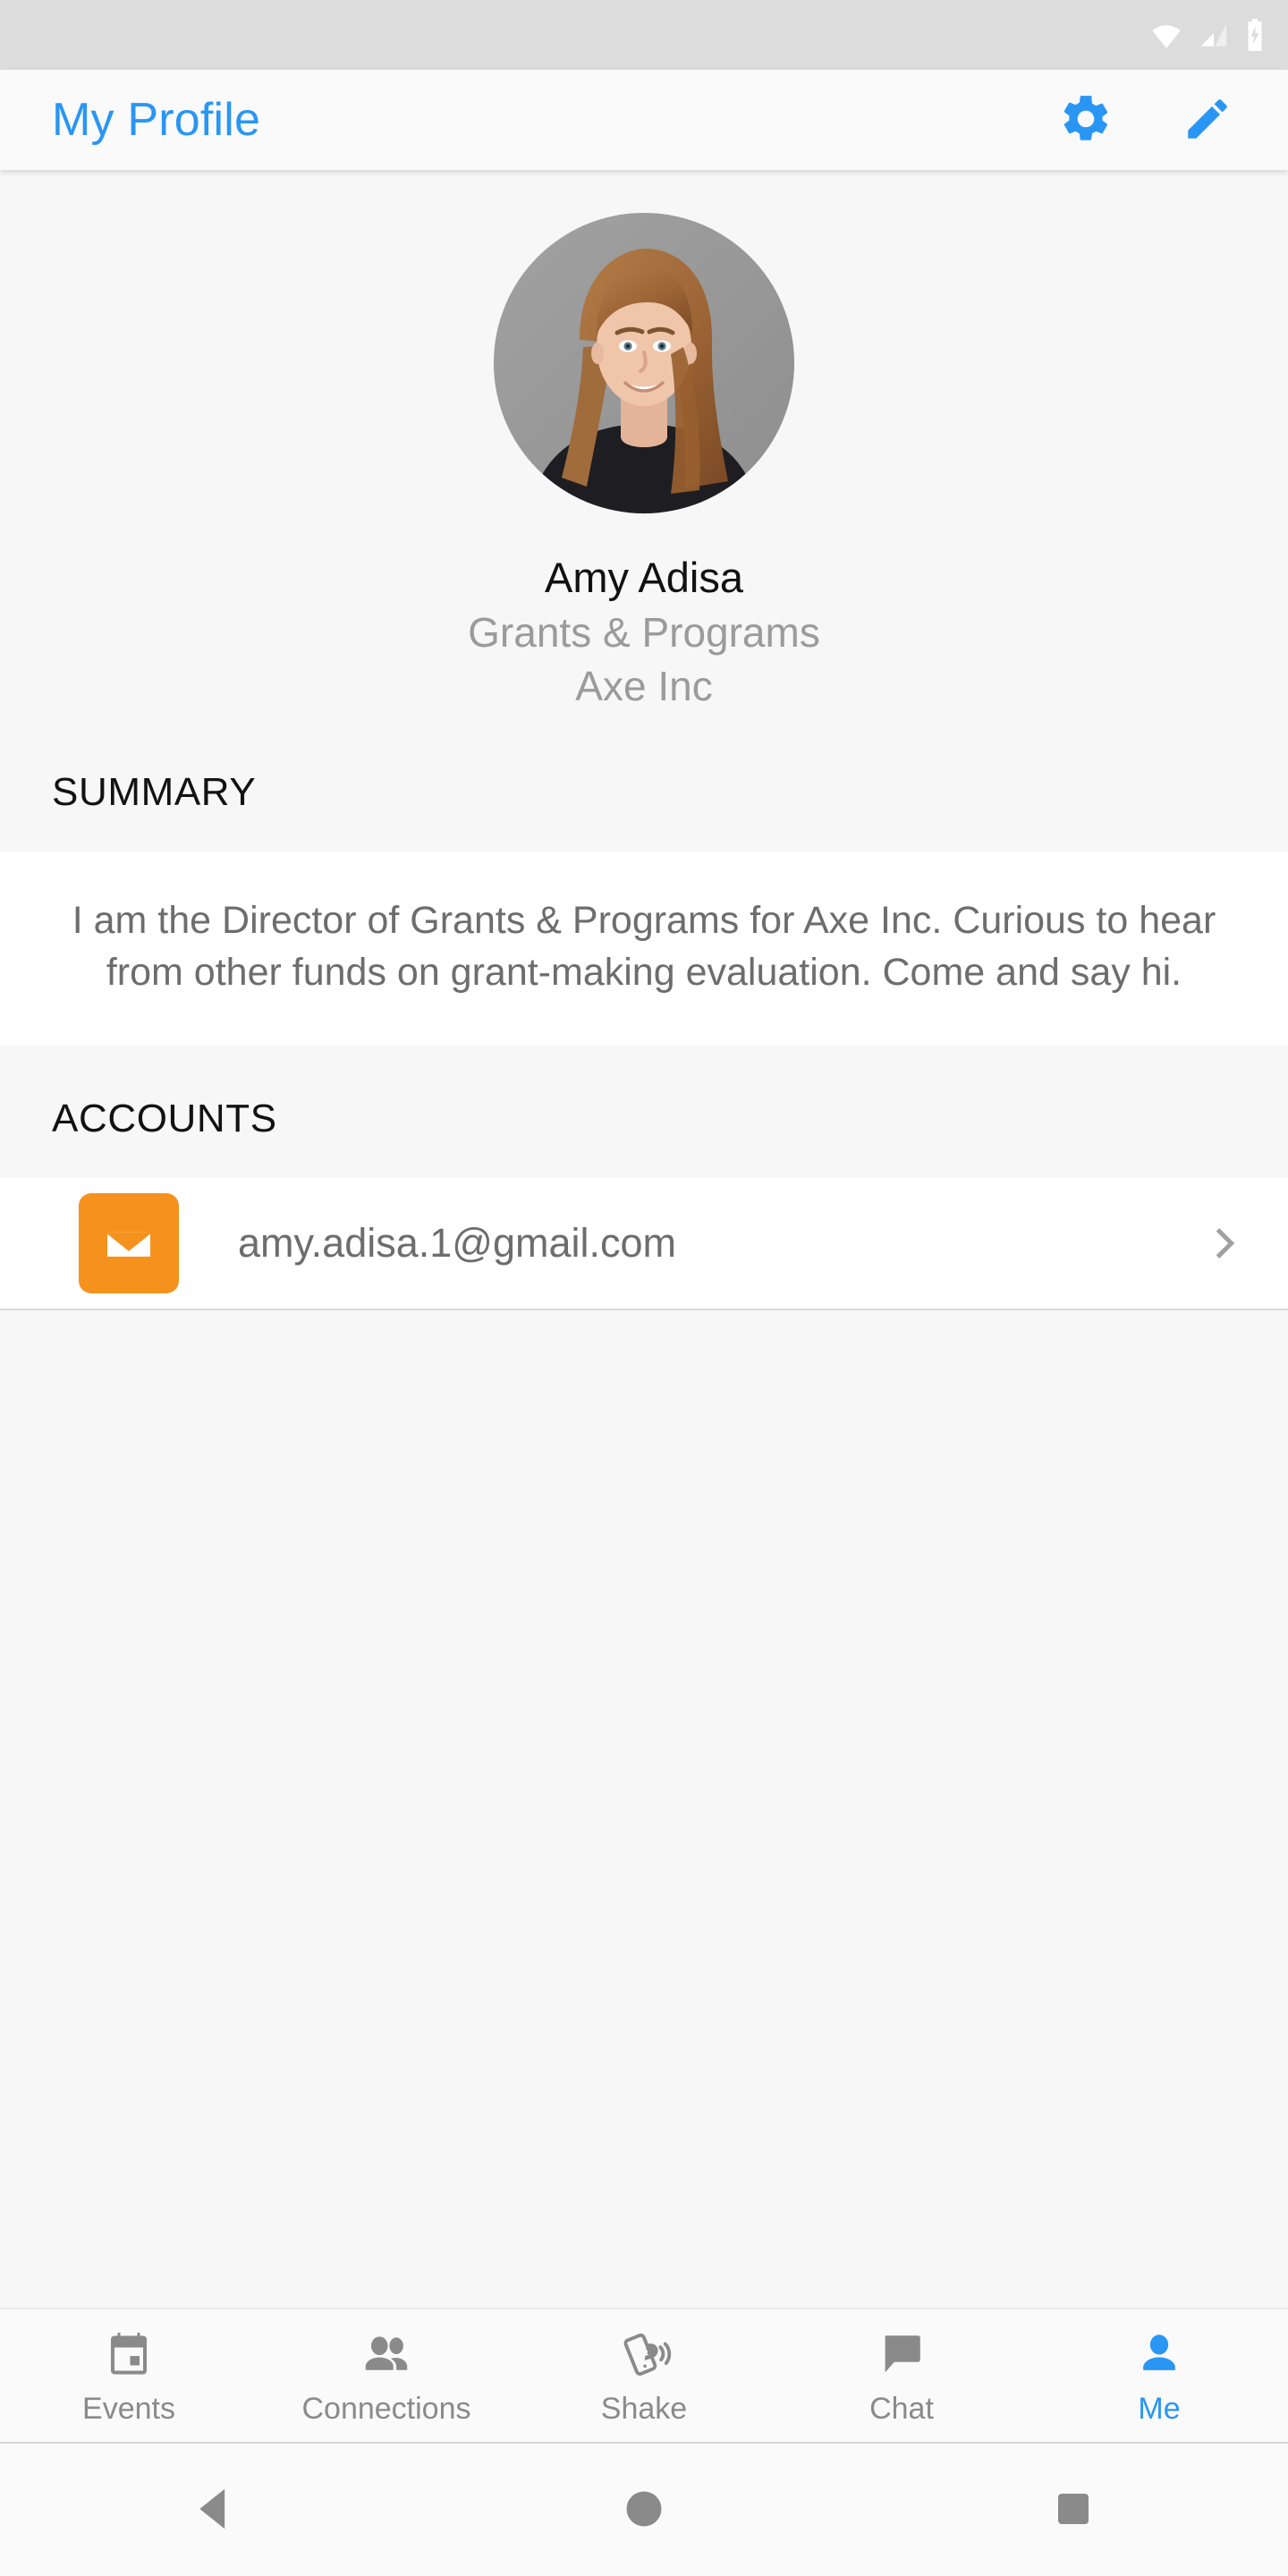 This screenshot has height=2576, width=1288. Describe the element at coordinates (644, 686) in the screenshot. I see `profile-company: Axe Inc` at that location.